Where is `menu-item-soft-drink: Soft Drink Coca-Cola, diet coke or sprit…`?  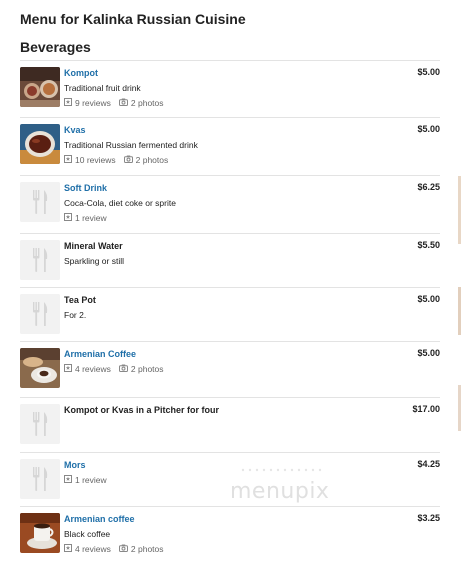 menu-item-soft-drink: Soft Drink Coca-Cola, diet coke or sprit… is located at coordinates (230, 204).